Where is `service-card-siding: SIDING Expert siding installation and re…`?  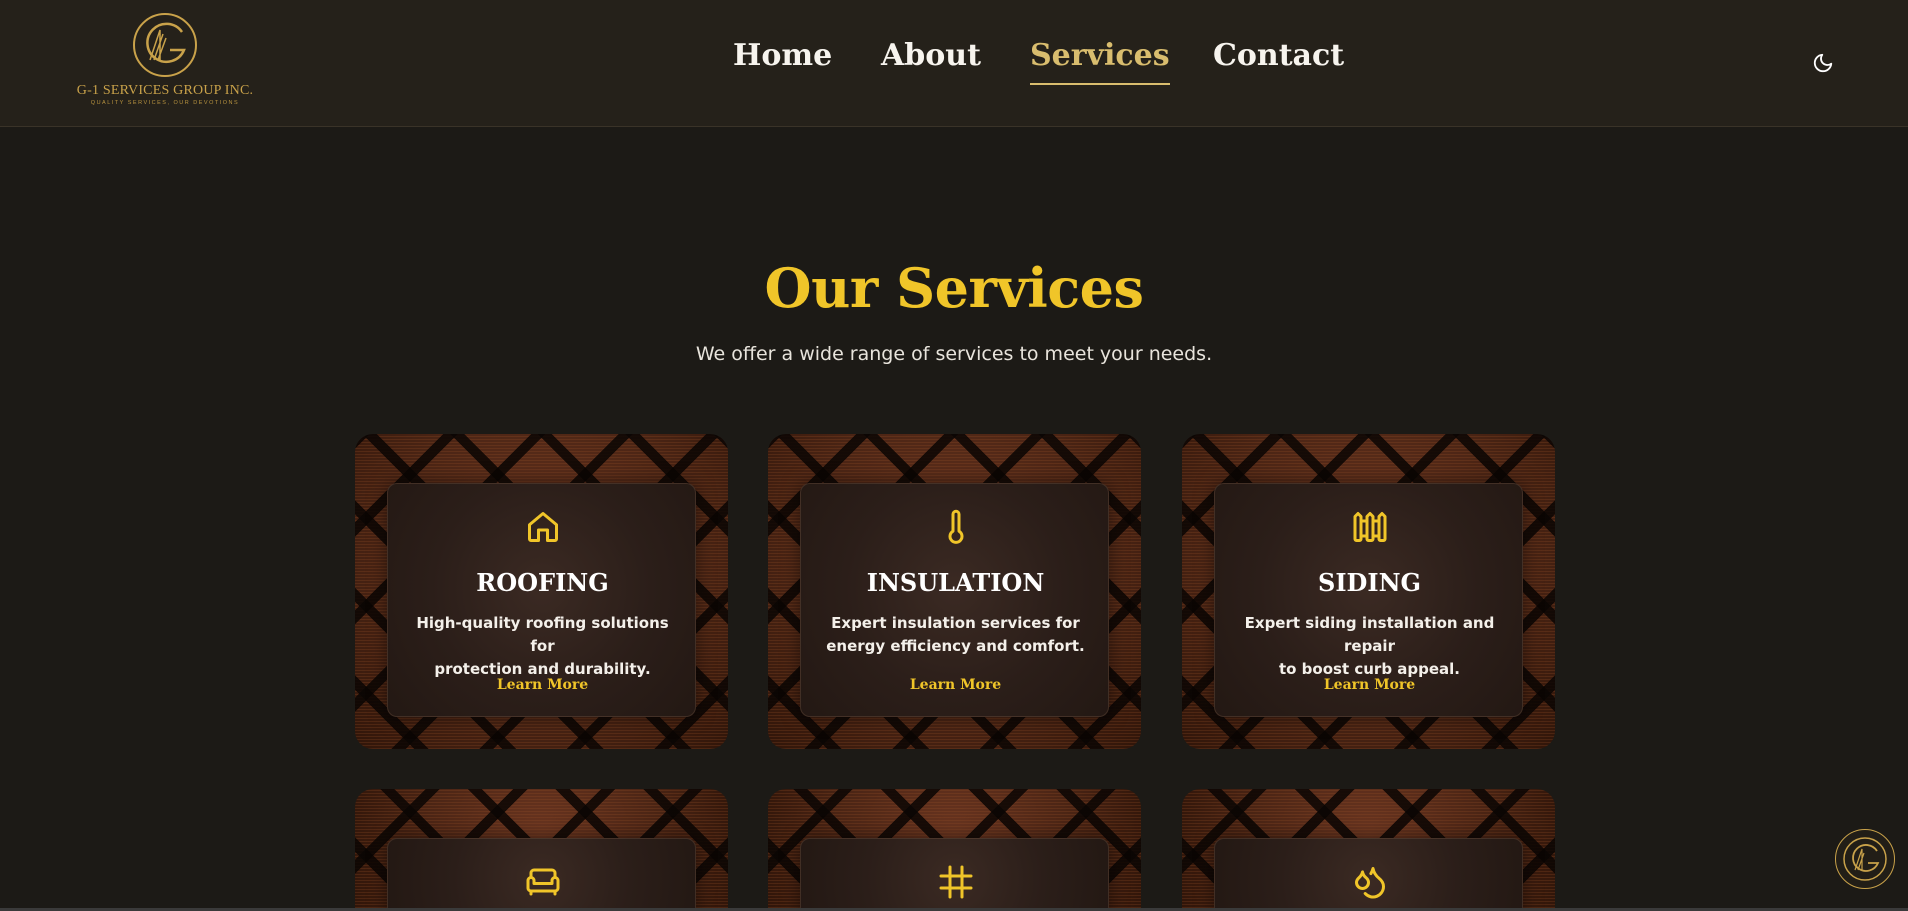
service-card-siding: SIDING Expert siding installation and re… is located at coordinates (1368, 591).